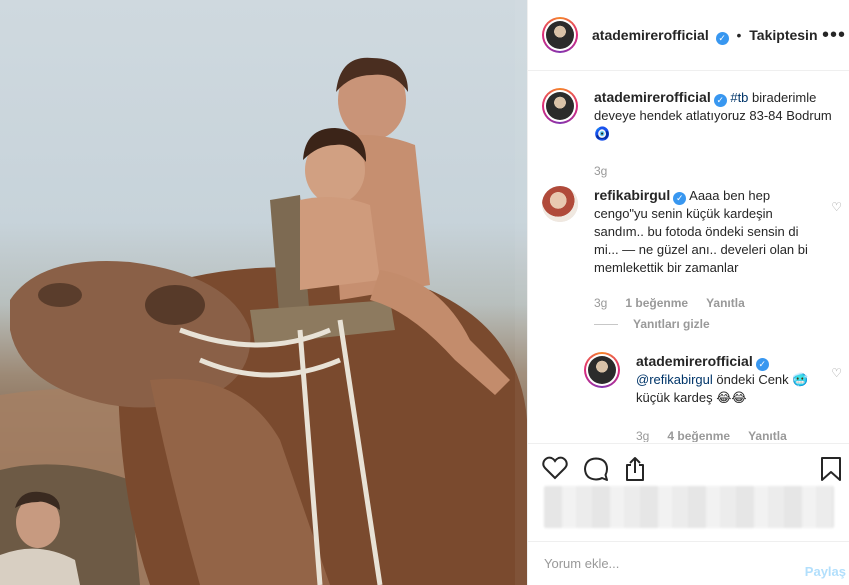  What do you see at coordinates (606, 324) in the screenshot?
I see `replies-divider` at bounding box center [606, 324].